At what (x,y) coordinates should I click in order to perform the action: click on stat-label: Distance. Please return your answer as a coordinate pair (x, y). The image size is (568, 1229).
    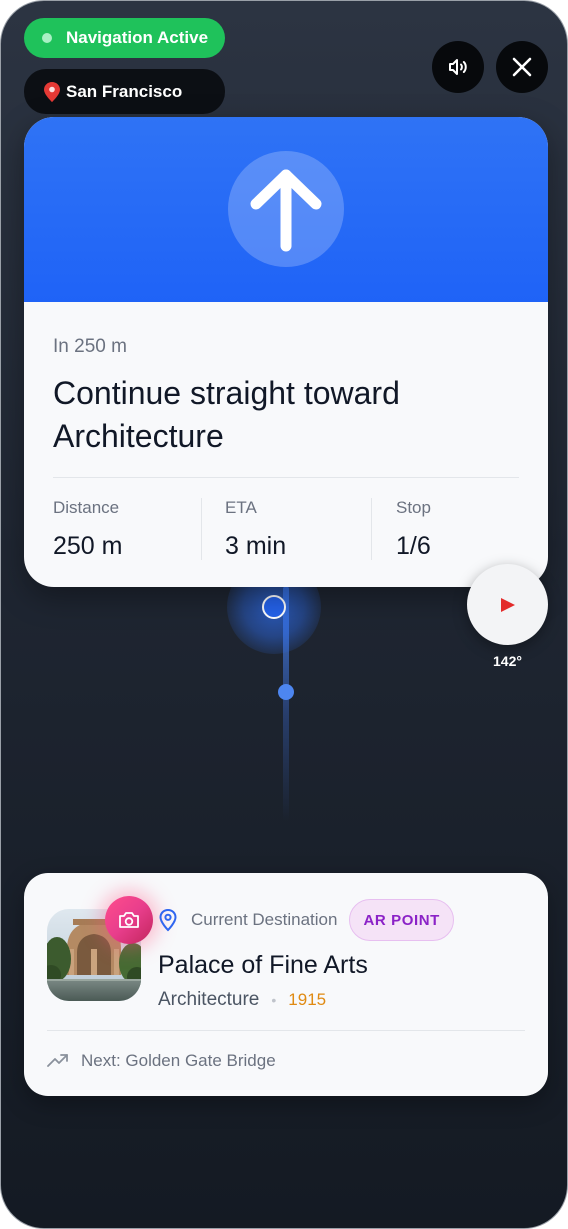
    Looking at the image, I should click on (86, 507).